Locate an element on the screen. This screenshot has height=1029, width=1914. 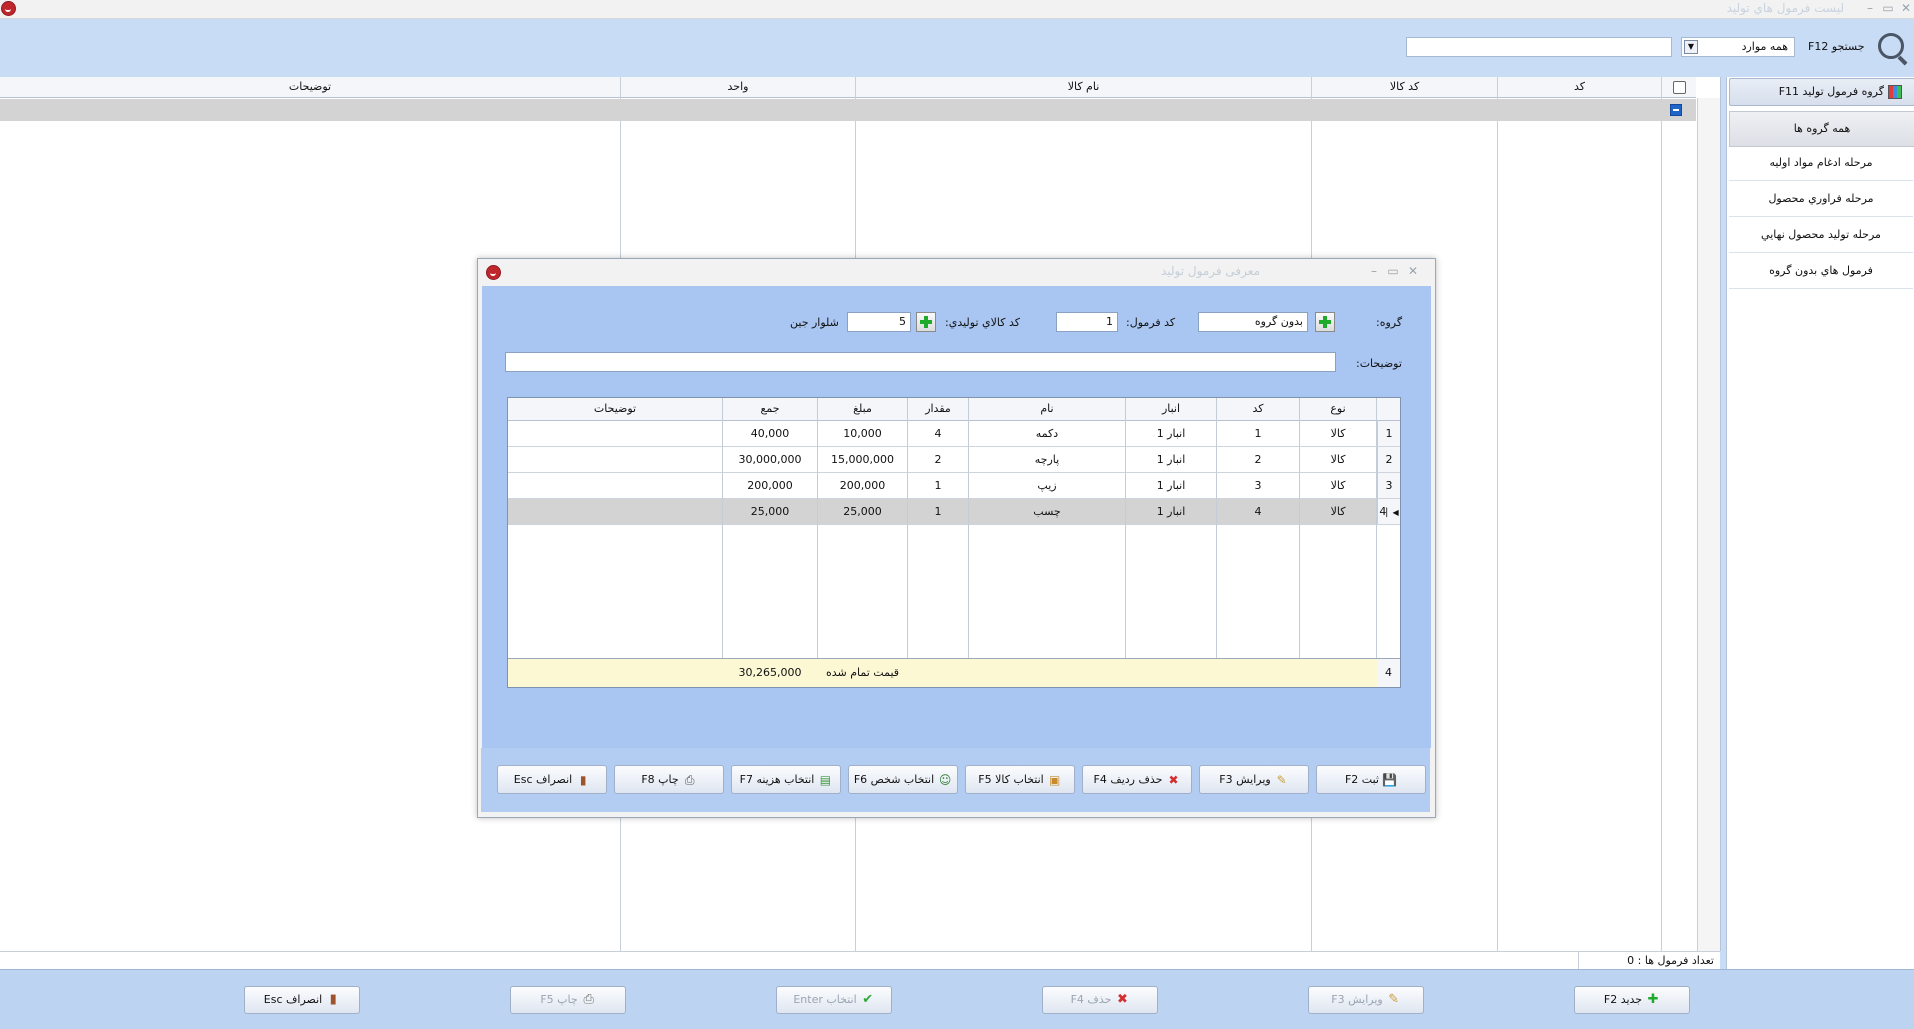
row-number: ◀▏4 is located at coordinates (1388, 511).